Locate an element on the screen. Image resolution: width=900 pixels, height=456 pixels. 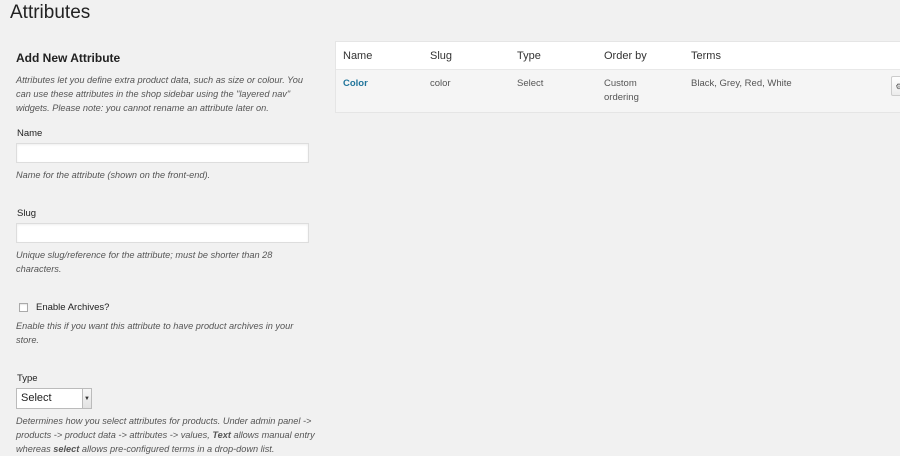
configure-terms-button: ⚙ is located at coordinates (895, 86).